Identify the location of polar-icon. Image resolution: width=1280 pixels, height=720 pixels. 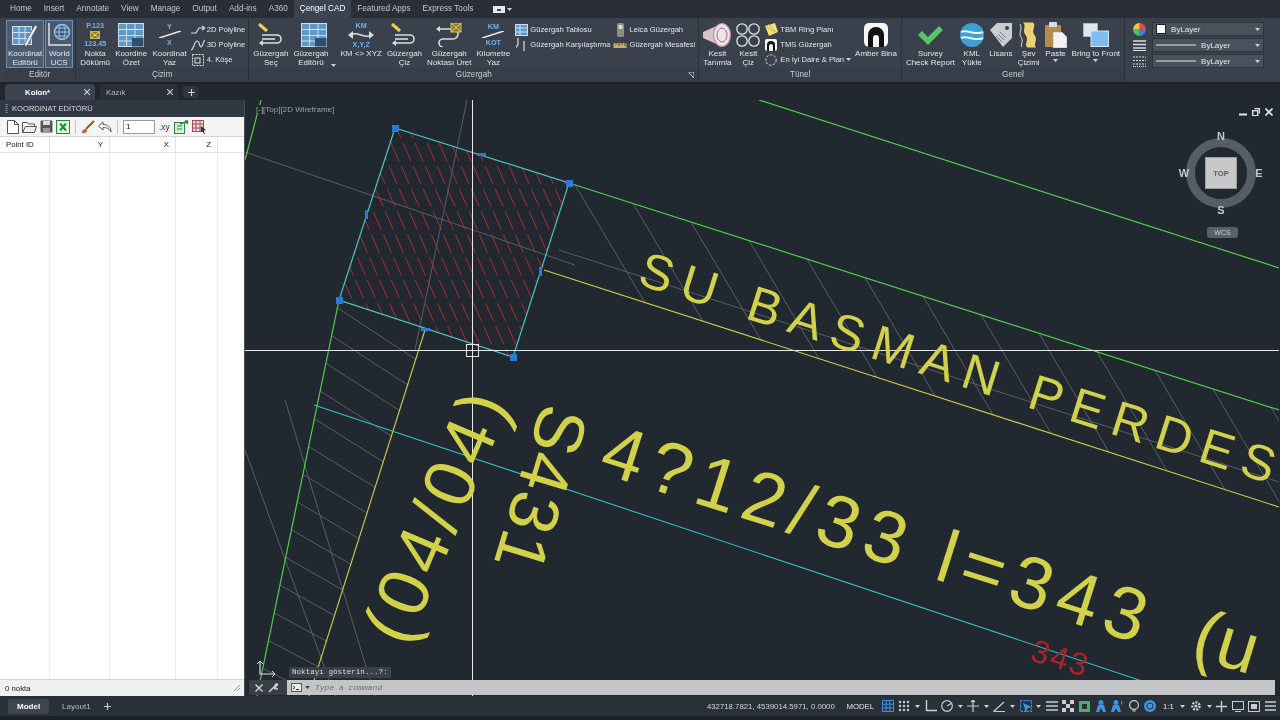
(947, 706).